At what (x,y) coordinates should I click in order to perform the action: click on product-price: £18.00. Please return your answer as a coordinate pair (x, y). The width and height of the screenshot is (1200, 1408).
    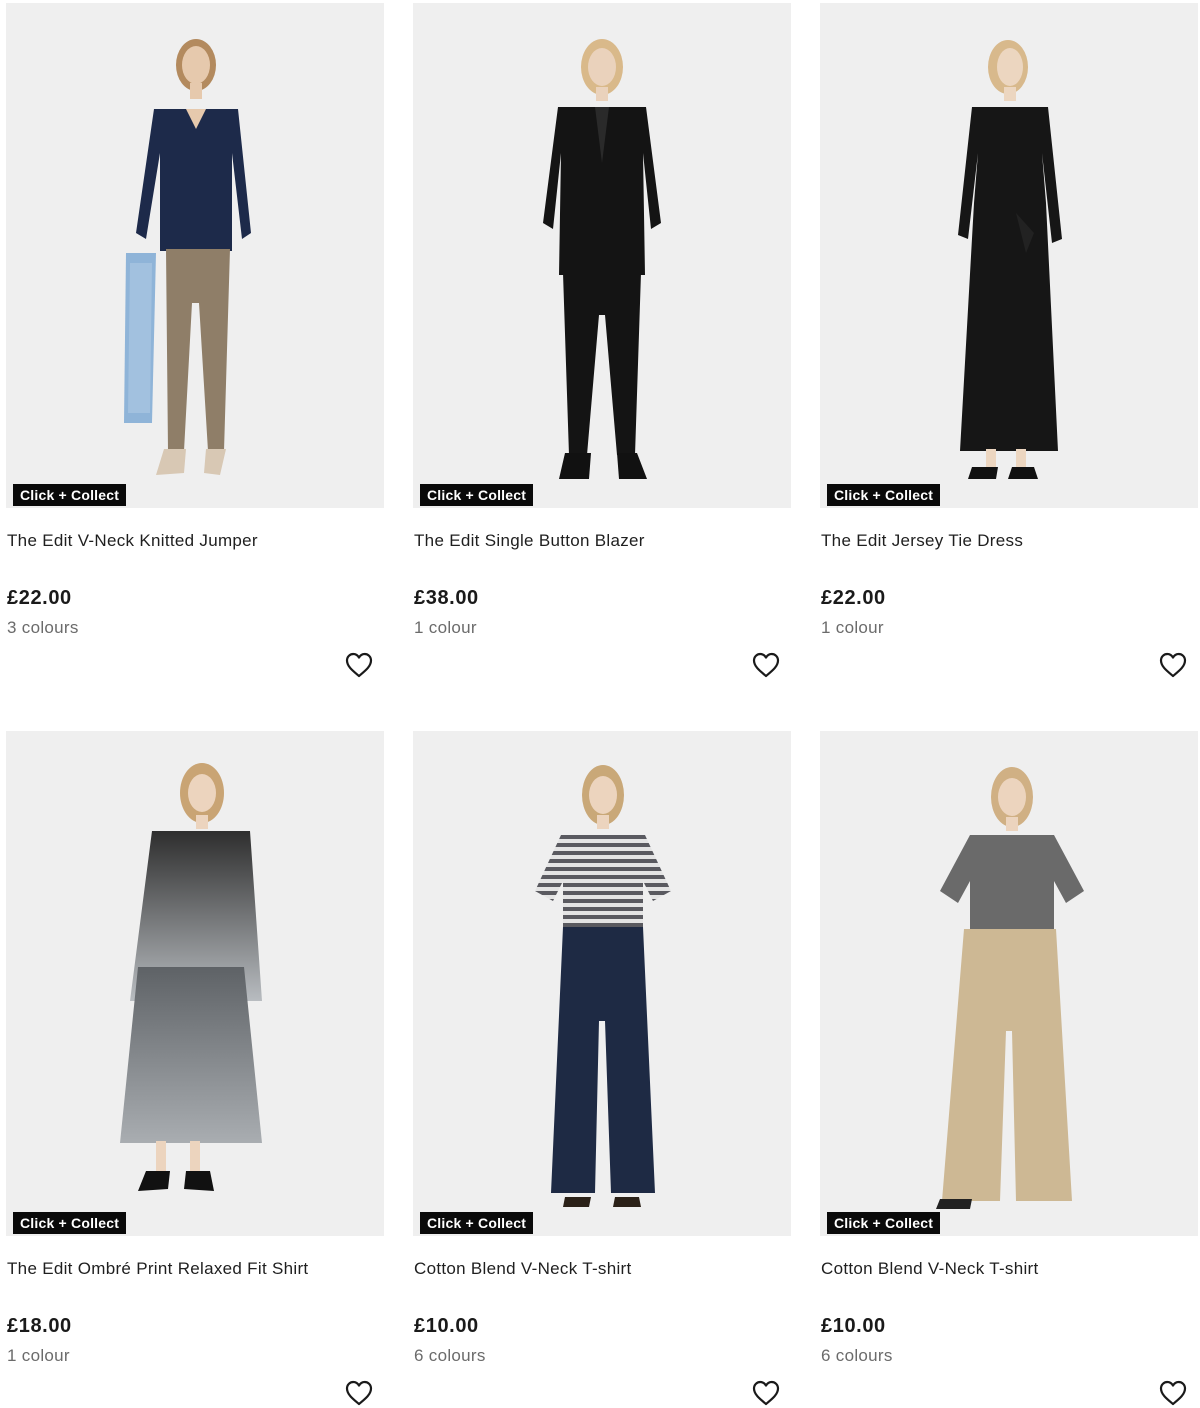
    Looking at the image, I should click on (39, 1326).